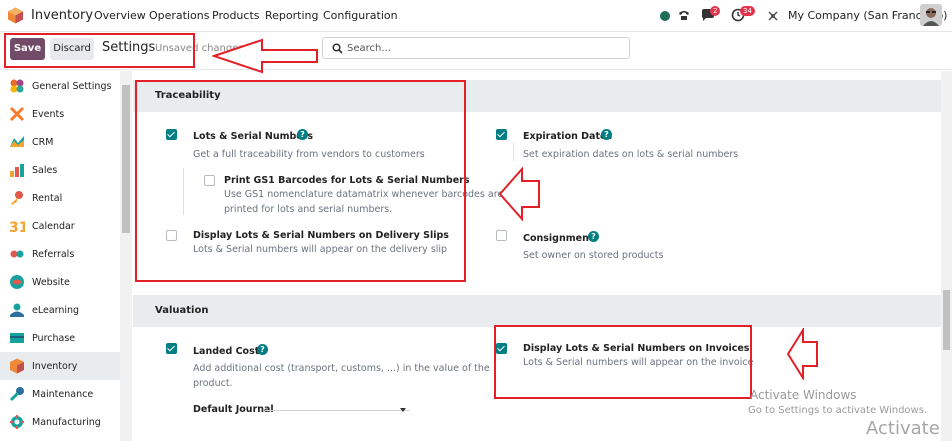 This screenshot has width=952, height=441. Describe the element at coordinates (931, 15) in the screenshot. I see `user-avatar` at that location.